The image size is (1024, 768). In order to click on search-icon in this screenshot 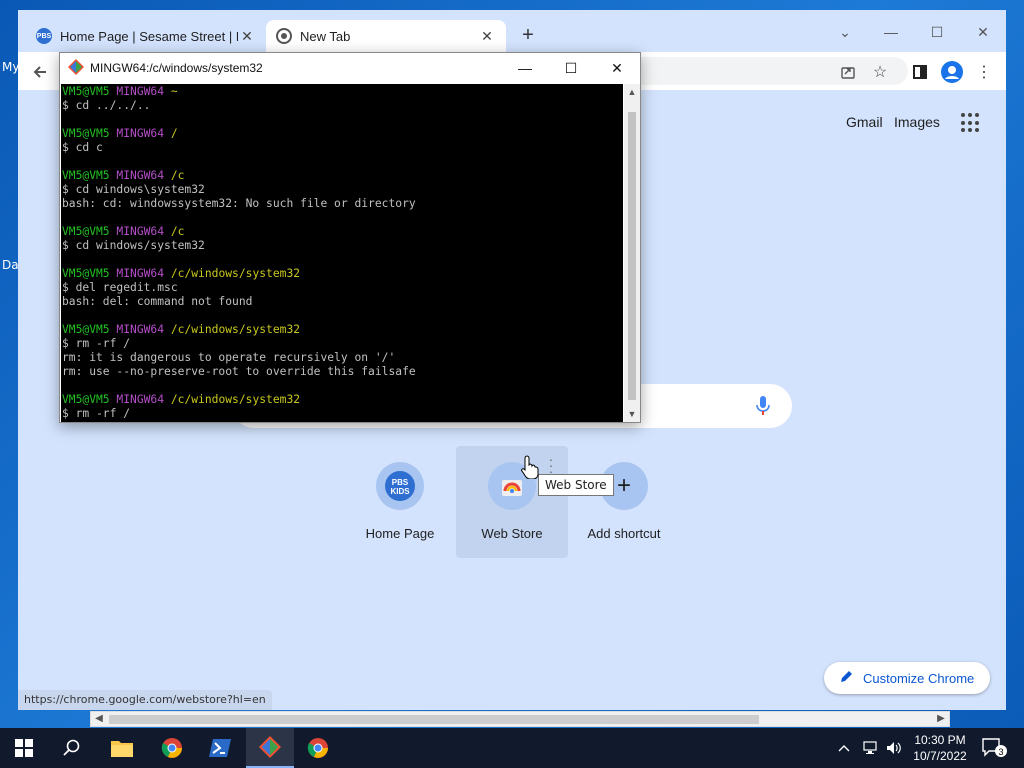, I will do `click(72, 748)`.